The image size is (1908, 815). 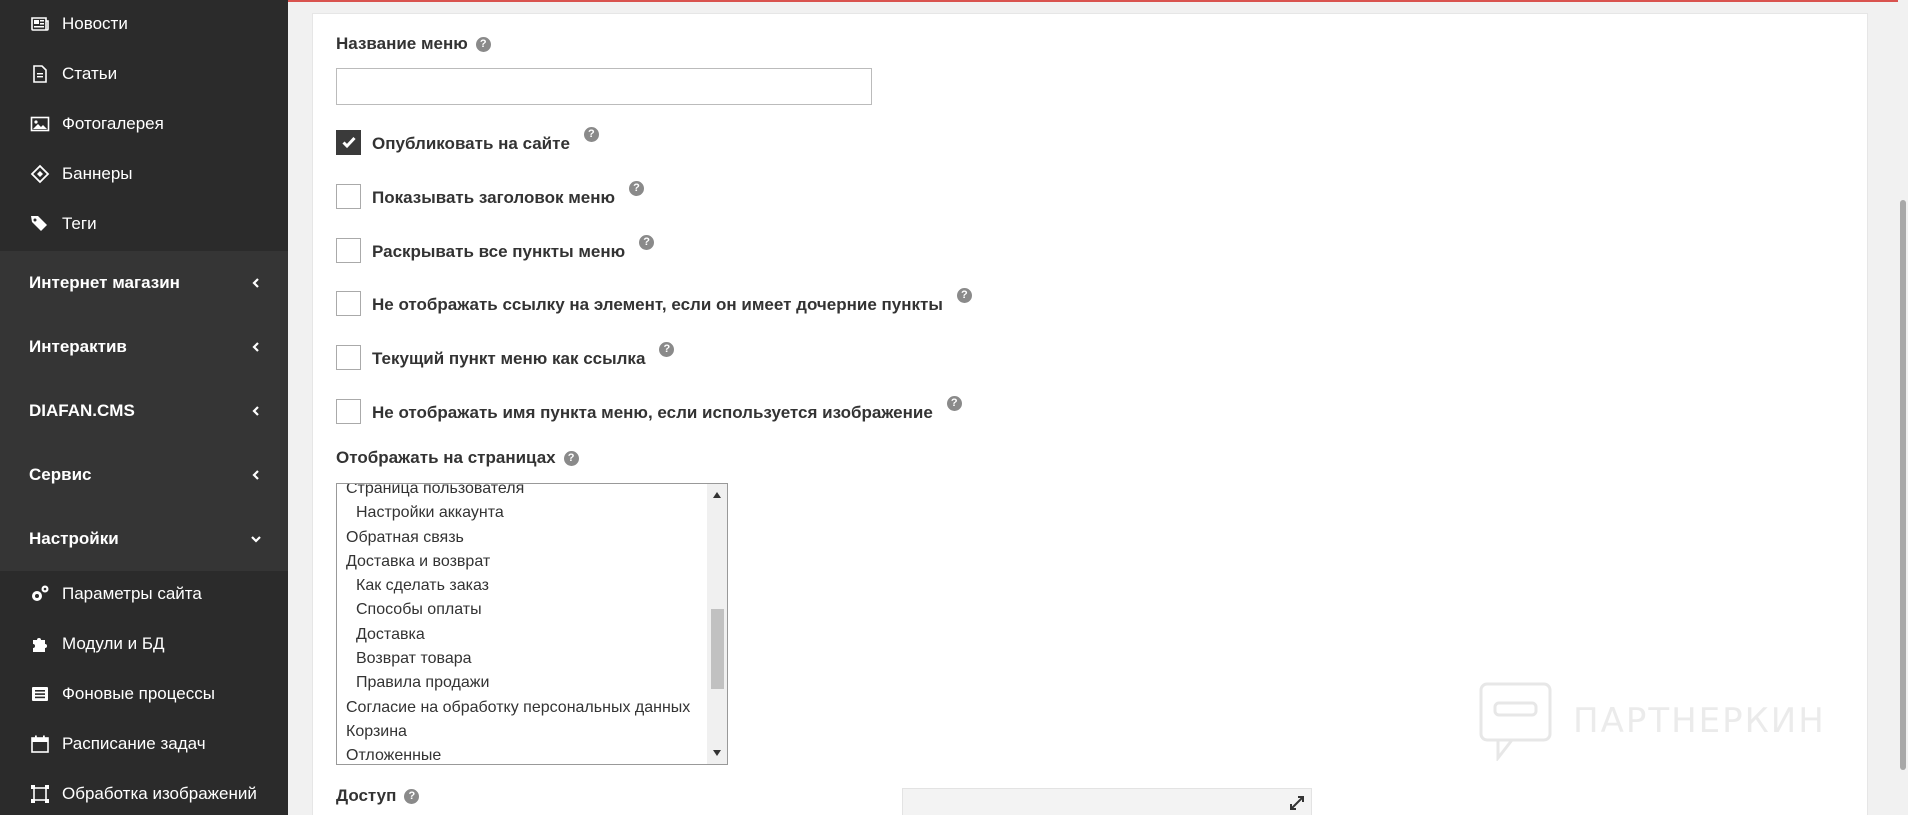 I want to click on hide-name-checkbox, so click(x=348, y=411).